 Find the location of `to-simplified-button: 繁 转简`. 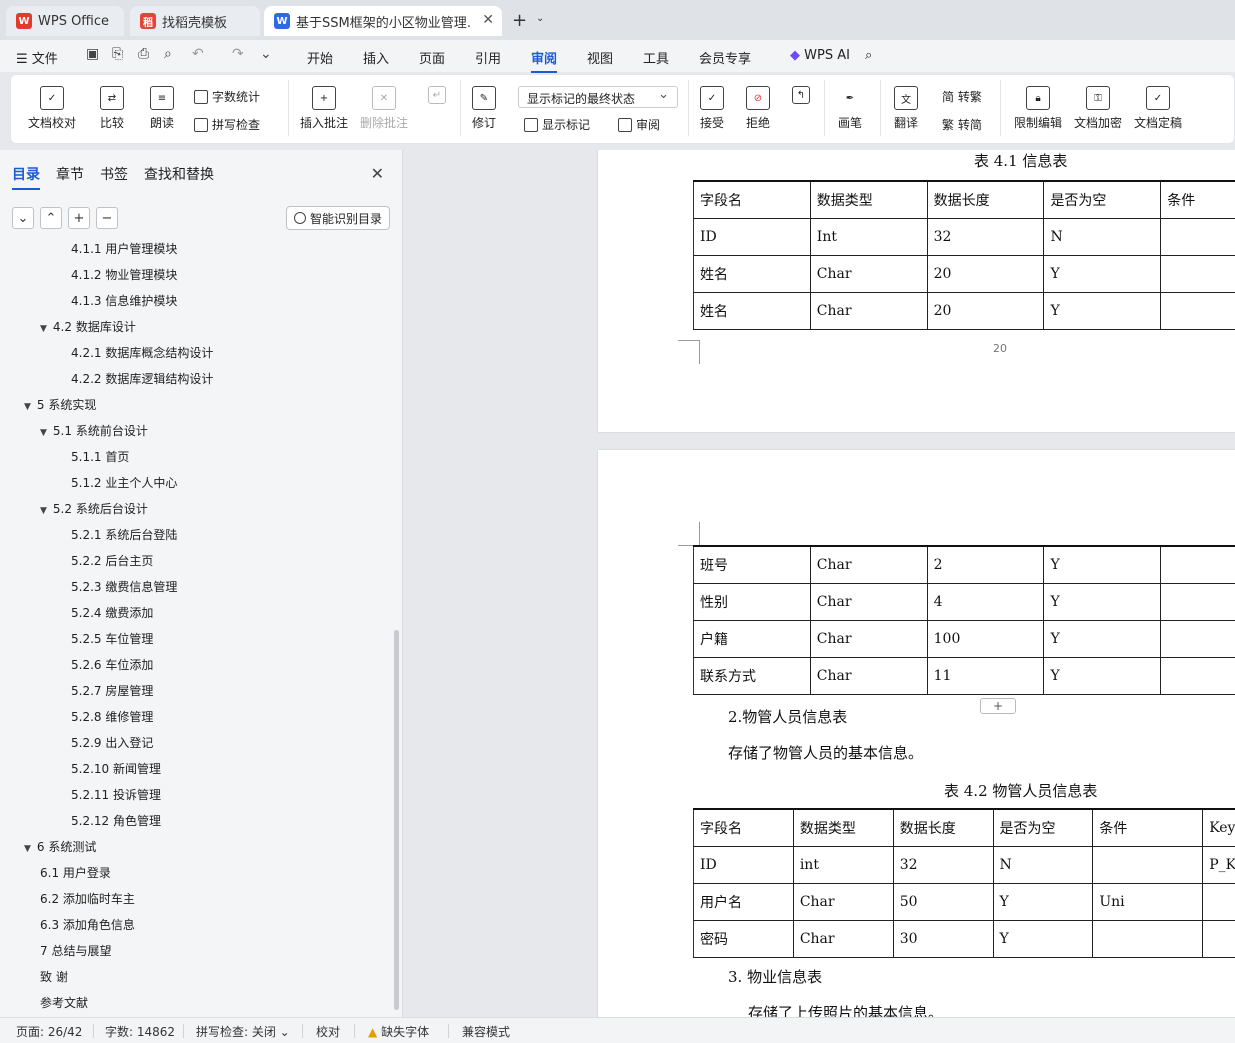

to-simplified-button: 繁 转简 is located at coordinates (962, 124).